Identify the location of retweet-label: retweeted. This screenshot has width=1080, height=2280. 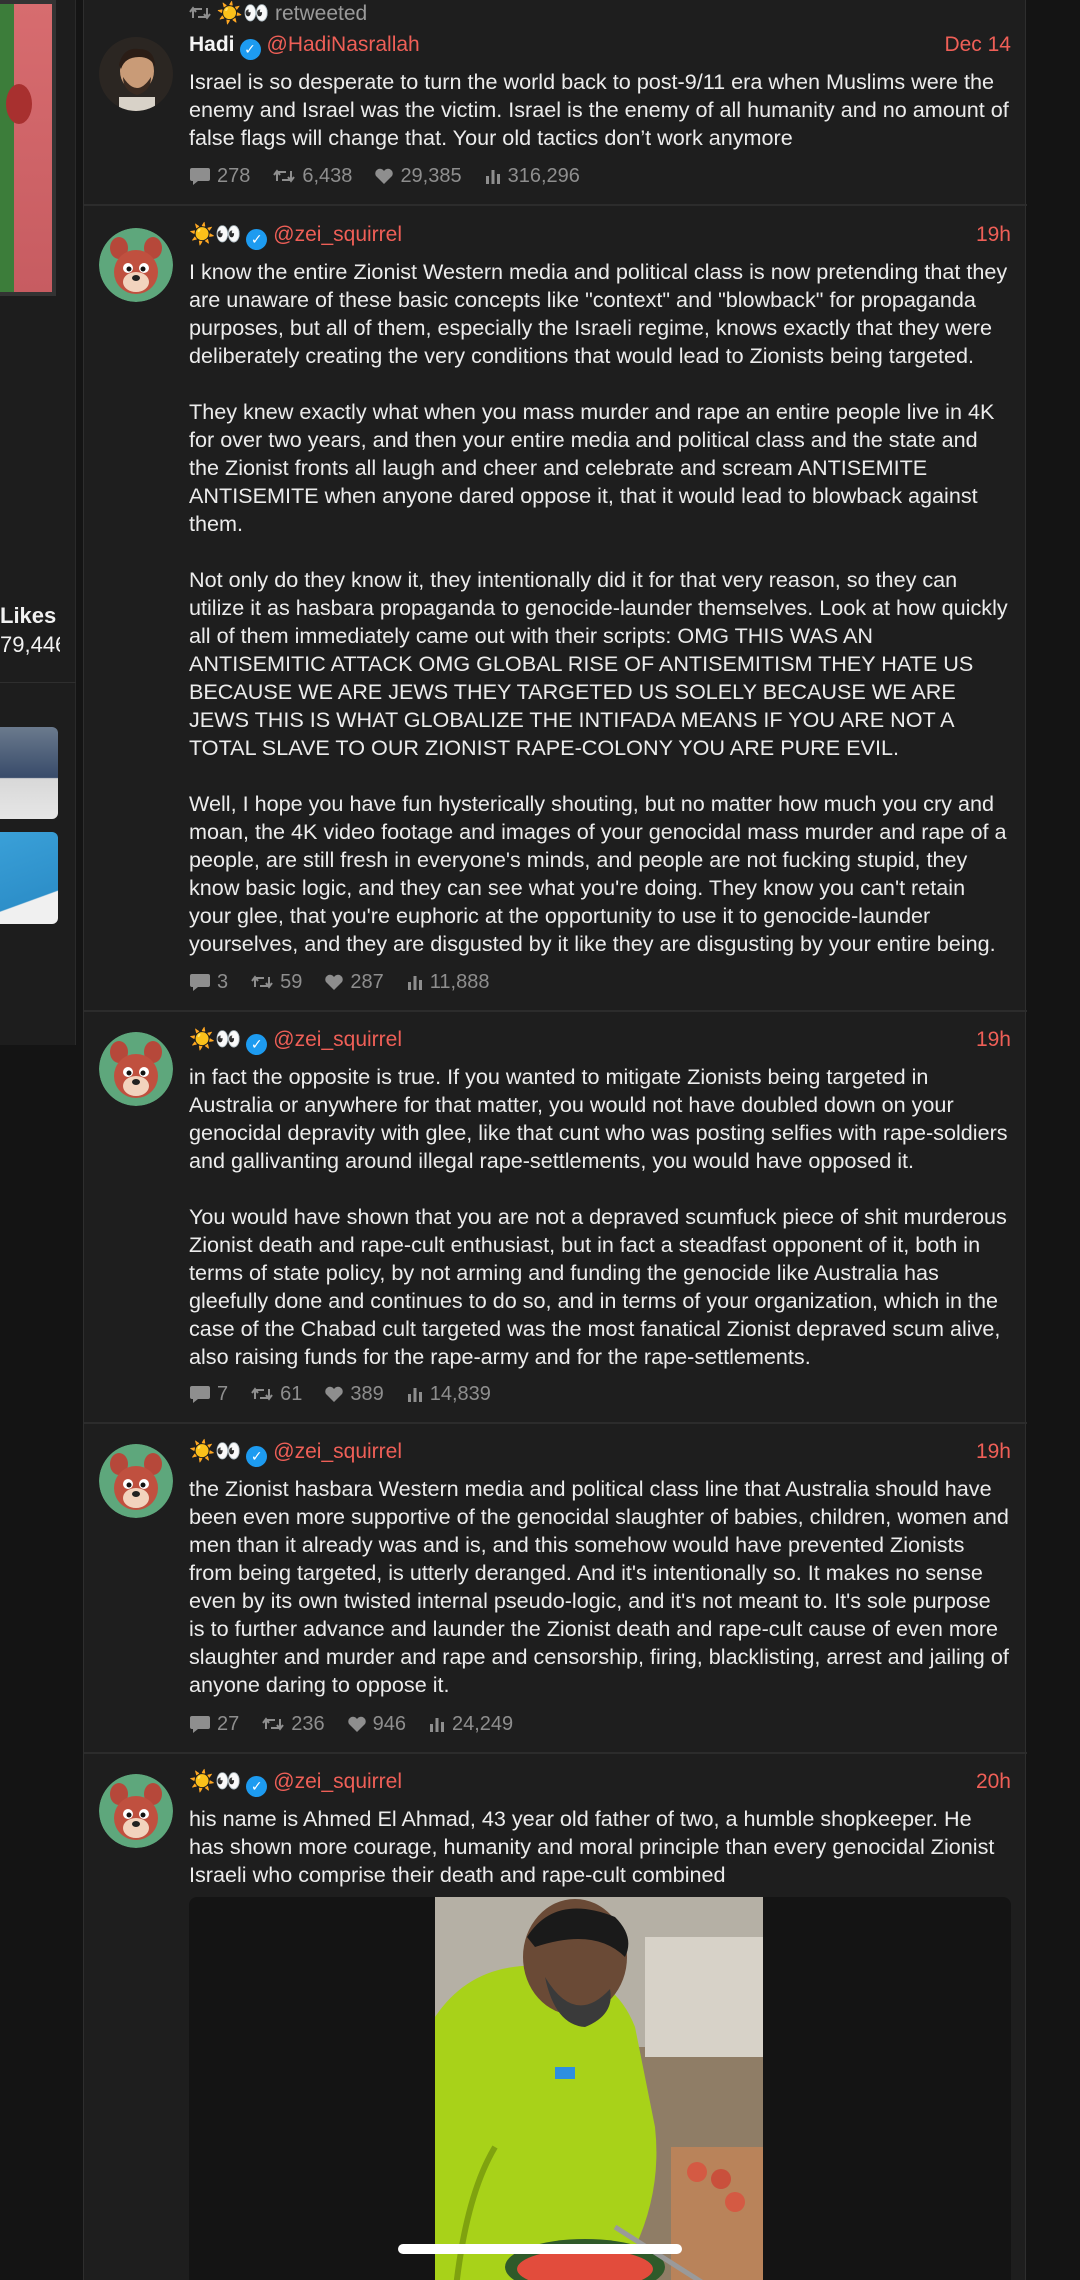
(321, 13).